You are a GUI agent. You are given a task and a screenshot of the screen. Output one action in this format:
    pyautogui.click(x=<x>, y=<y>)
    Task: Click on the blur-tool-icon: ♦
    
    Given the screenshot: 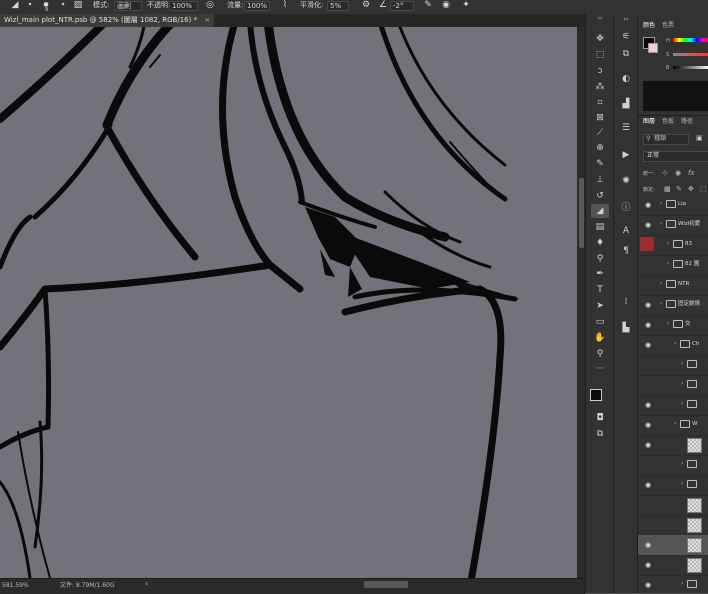 What is the action you would take?
    pyautogui.click(x=600, y=243)
    